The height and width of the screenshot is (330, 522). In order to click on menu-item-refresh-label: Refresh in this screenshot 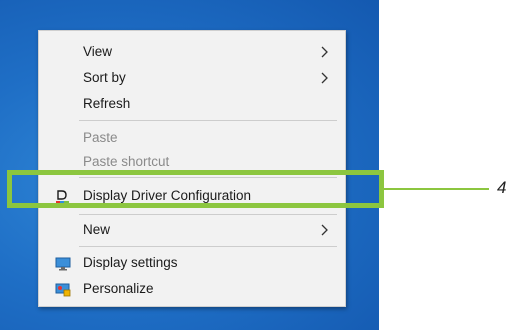, I will do `click(107, 103)`.